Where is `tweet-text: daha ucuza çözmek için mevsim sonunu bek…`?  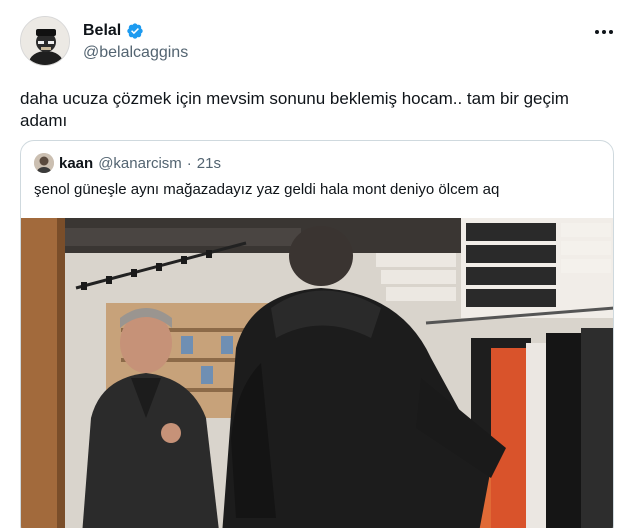 tweet-text: daha ucuza çözmek için mevsim sonunu bek… is located at coordinates (294, 109).